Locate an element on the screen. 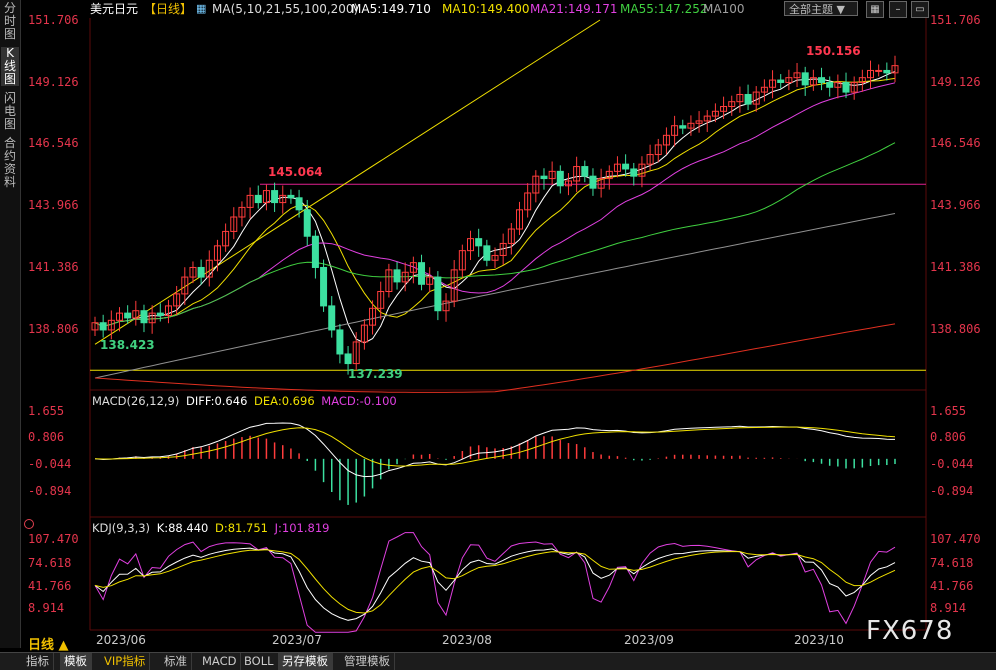  price-label-right: 138.806 is located at coordinates (955, 329).